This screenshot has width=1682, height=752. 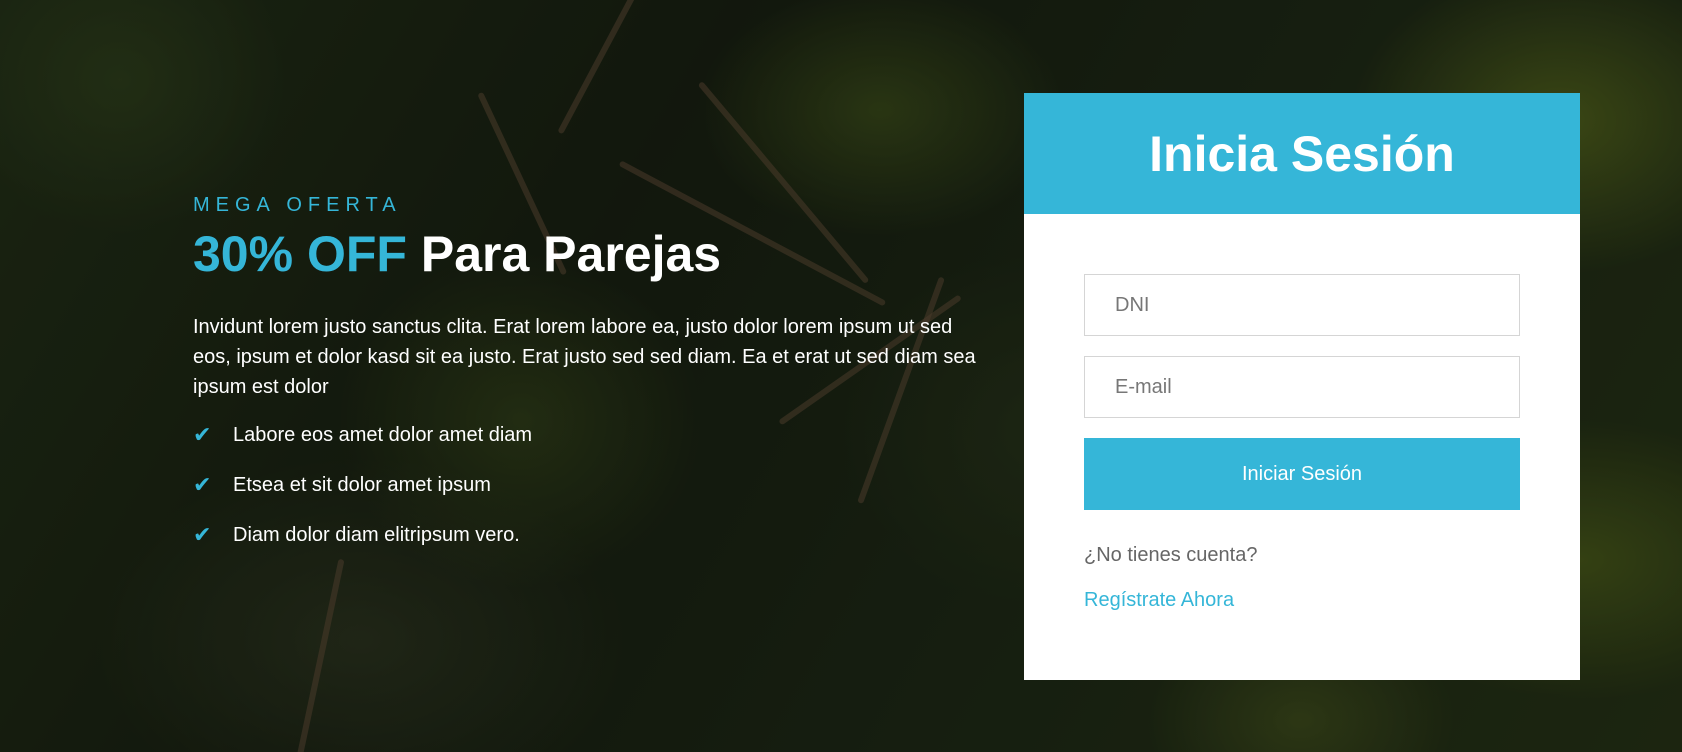 I want to click on promo-headline: 30% OFF Para Parejas, so click(x=593, y=254).